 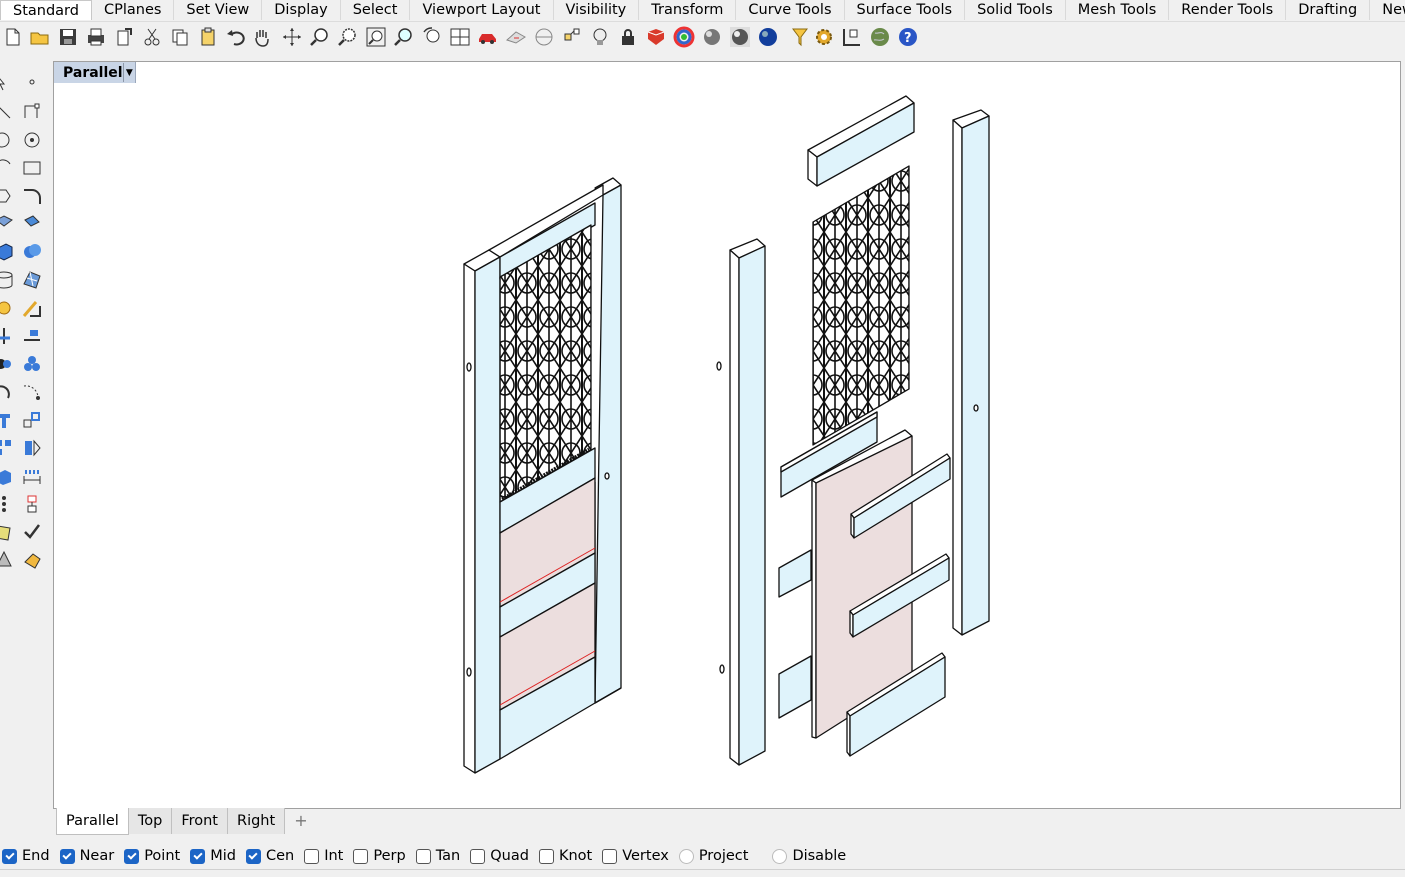 What do you see at coordinates (32, 112) in the screenshot?
I see `polyline-icon` at bounding box center [32, 112].